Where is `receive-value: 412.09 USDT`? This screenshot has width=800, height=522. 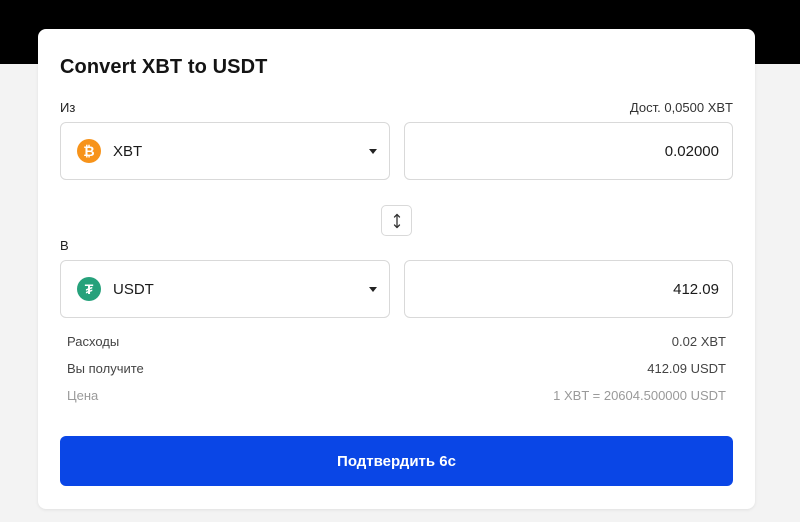
receive-value: 412.09 USDT is located at coordinates (686, 368).